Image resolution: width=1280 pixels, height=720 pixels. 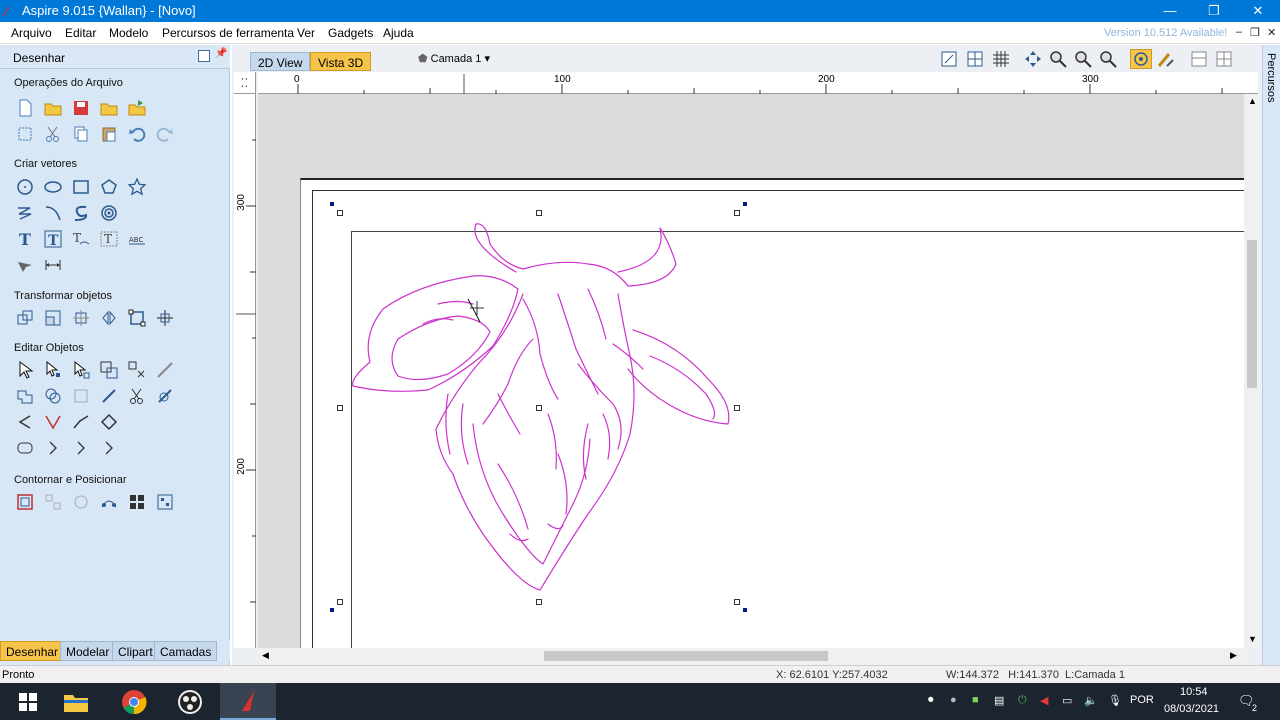 What do you see at coordinates (398, 33) in the screenshot?
I see `menu-ajuda: Ajuda` at bounding box center [398, 33].